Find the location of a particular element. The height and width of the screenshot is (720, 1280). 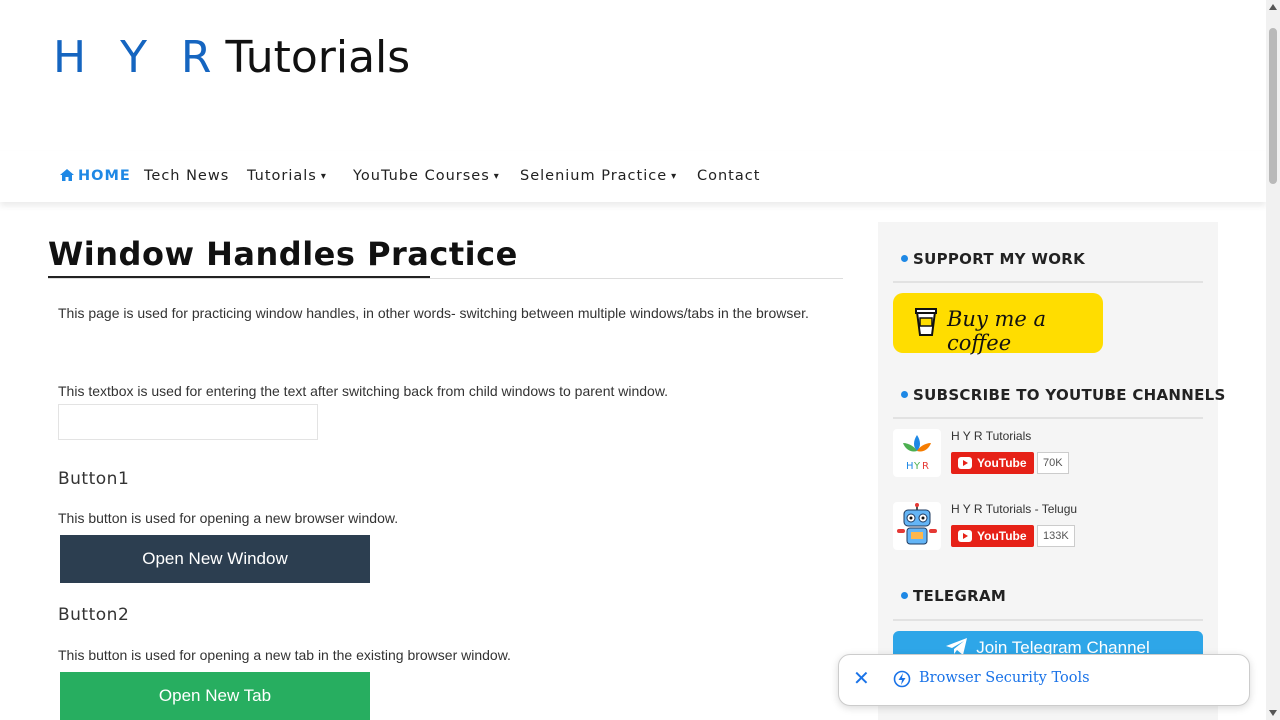

svg-text: H is located at coordinates (910, 466).